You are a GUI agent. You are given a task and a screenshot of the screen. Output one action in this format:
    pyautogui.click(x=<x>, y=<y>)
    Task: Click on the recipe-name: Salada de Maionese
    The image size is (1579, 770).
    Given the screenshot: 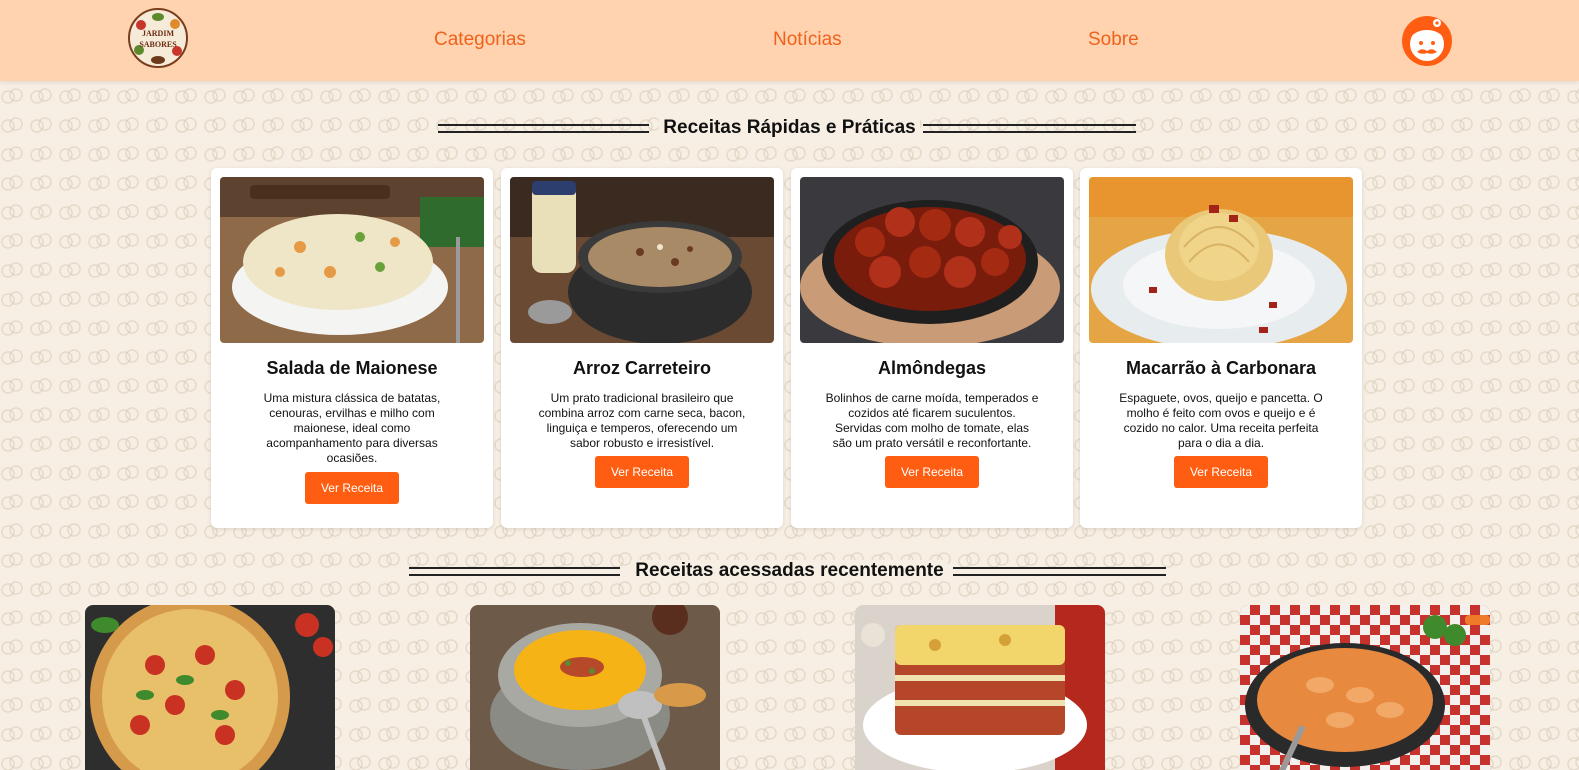 What is the action you would take?
    pyautogui.click(x=352, y=368)
    